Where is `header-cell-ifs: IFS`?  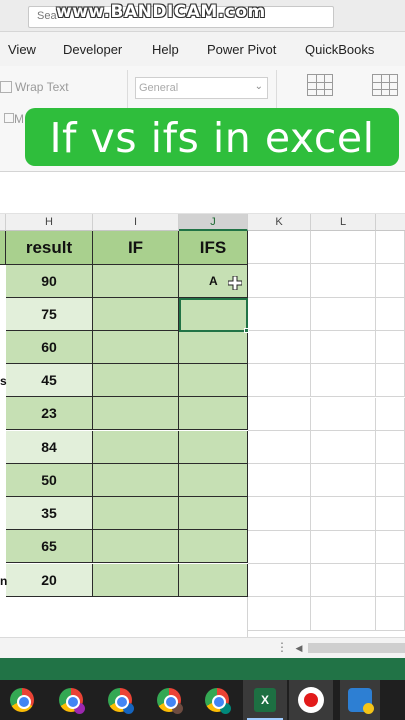 header-cell-ifs: IFS is located at coordinates (213, 248).